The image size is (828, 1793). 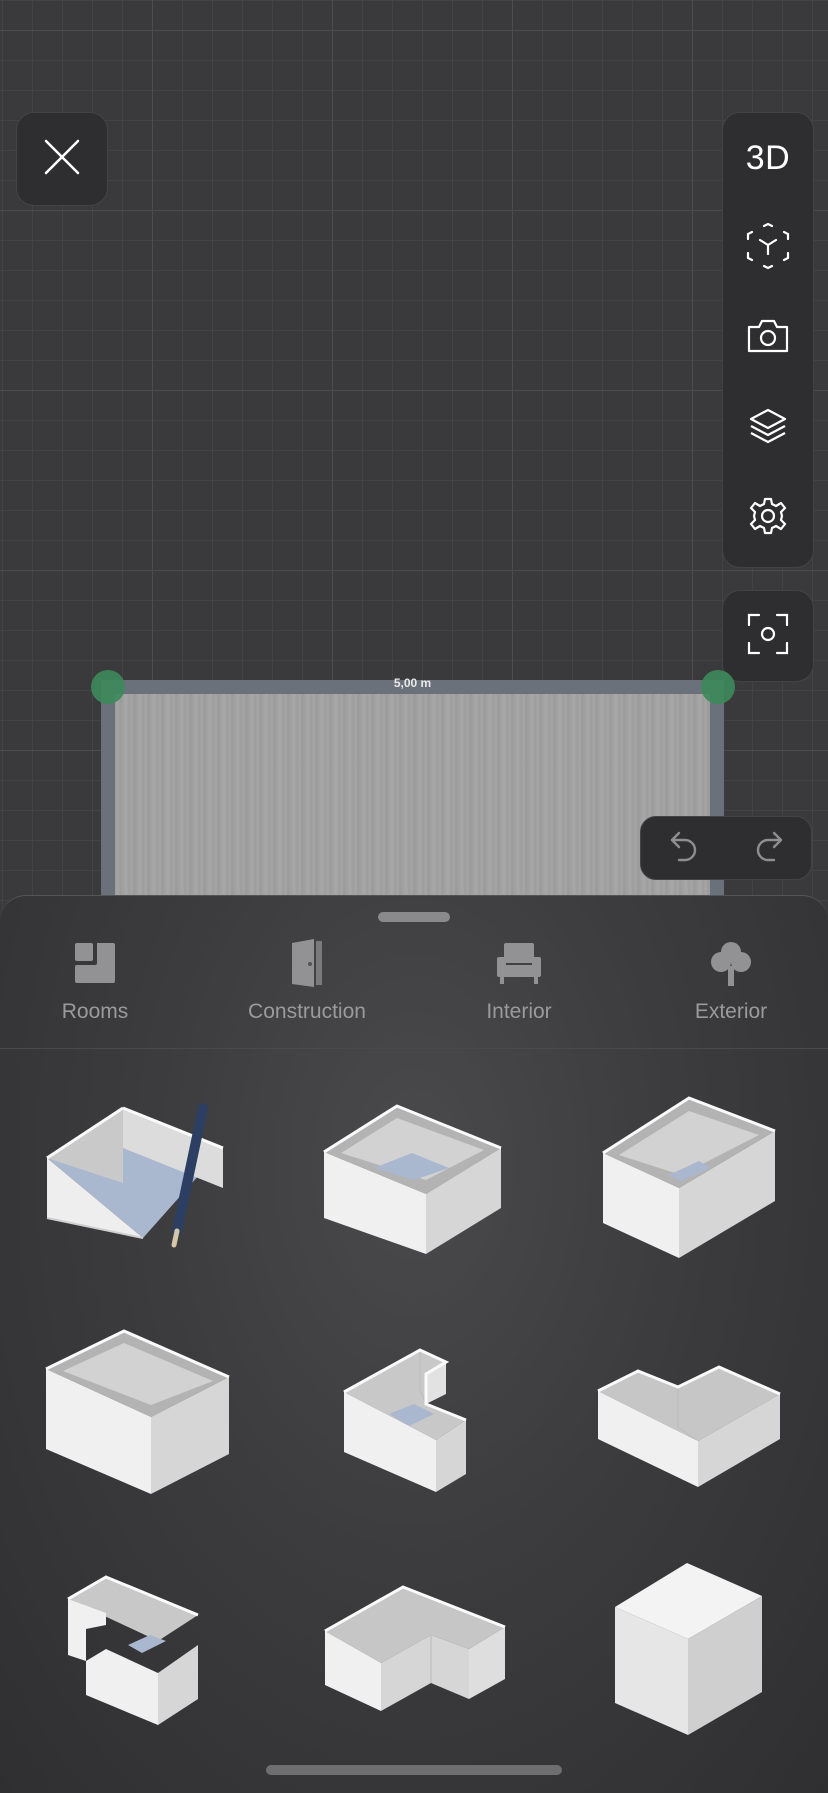 I want to click on redo-button, so click(x=768, y=848).